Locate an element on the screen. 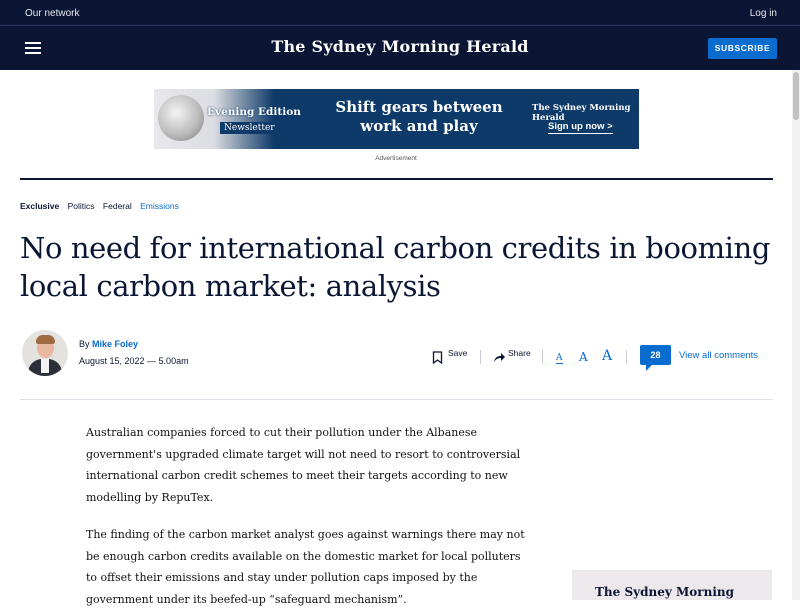  author-link: Mike Foley is located at coordinates (115, 344).